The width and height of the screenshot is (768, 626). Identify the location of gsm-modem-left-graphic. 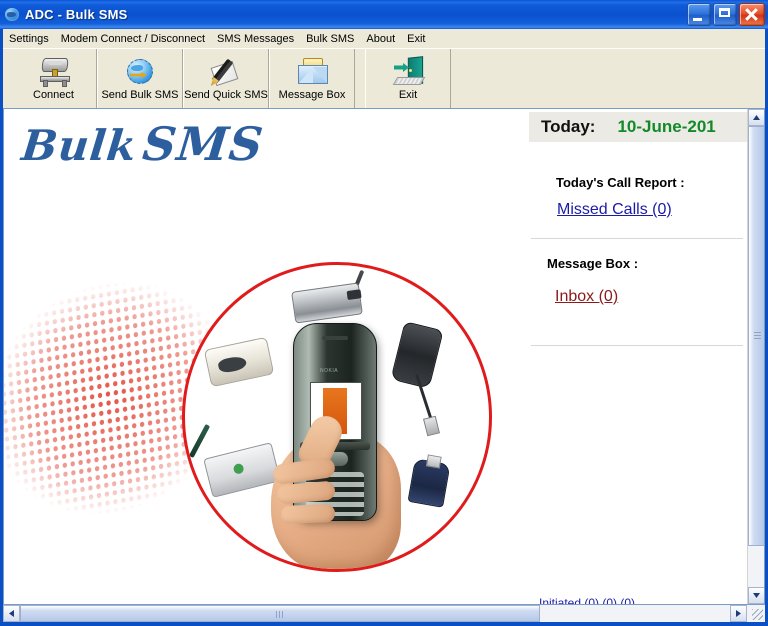
(239, 362).